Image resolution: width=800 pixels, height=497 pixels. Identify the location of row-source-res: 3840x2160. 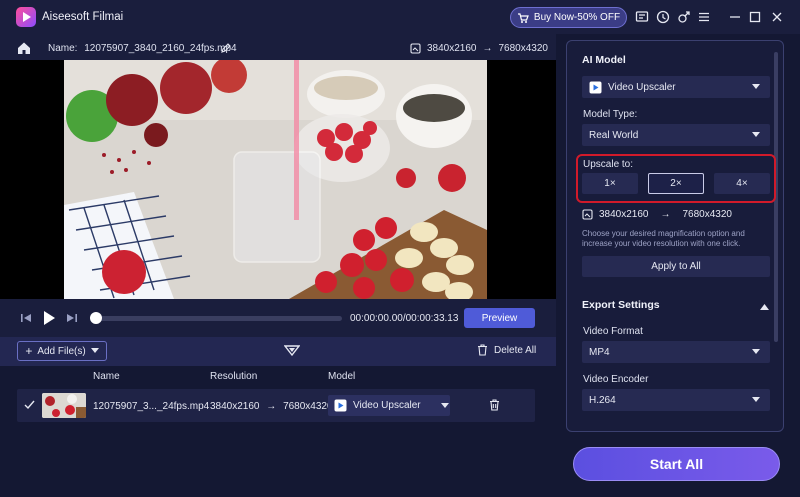
(235, 406).